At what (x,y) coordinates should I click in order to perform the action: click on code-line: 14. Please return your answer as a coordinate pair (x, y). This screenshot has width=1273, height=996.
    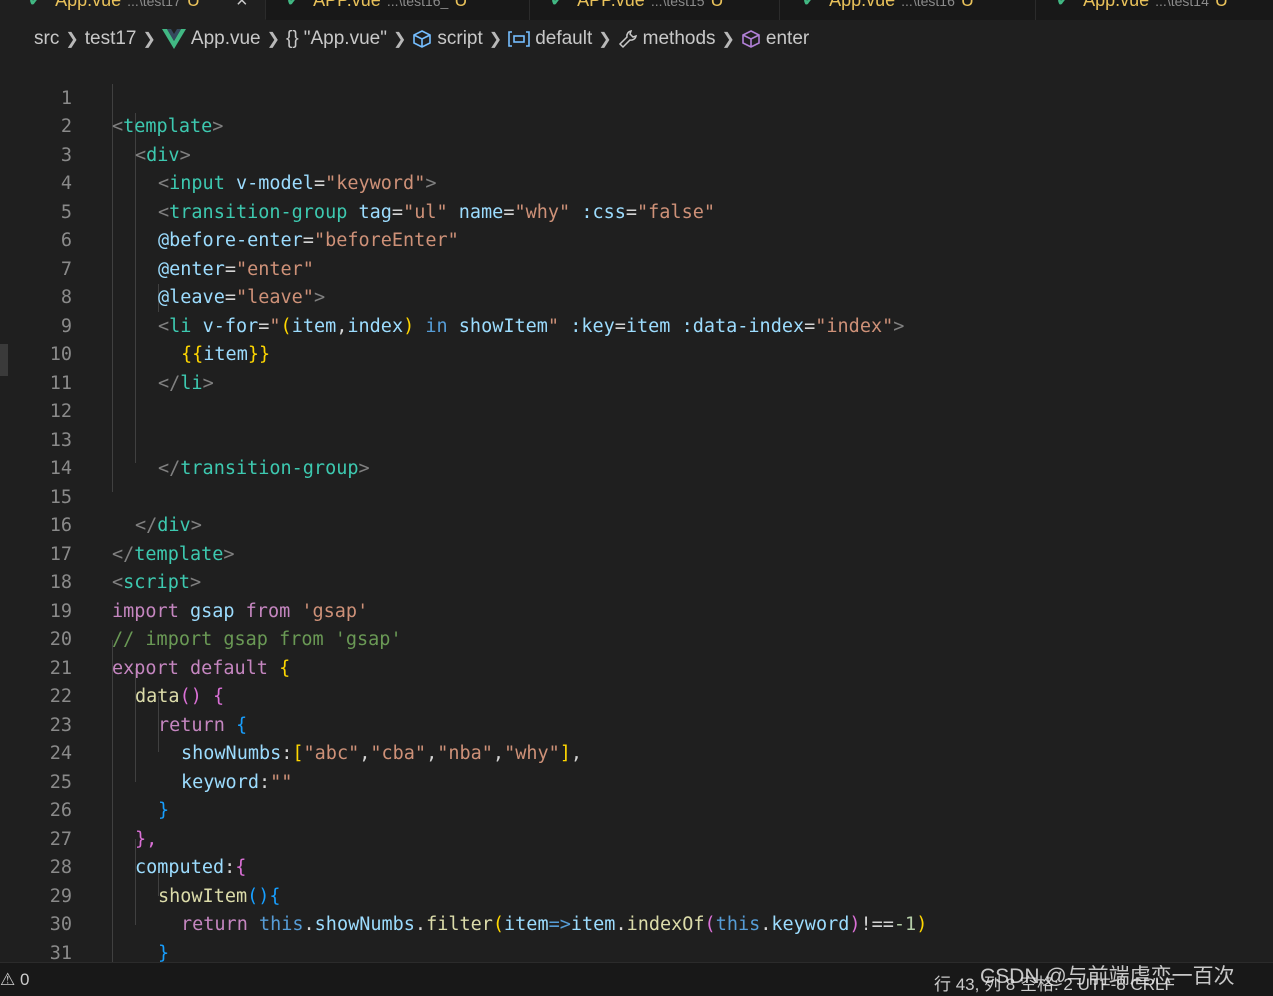
    Looking at the image, I should click on (60, 468).